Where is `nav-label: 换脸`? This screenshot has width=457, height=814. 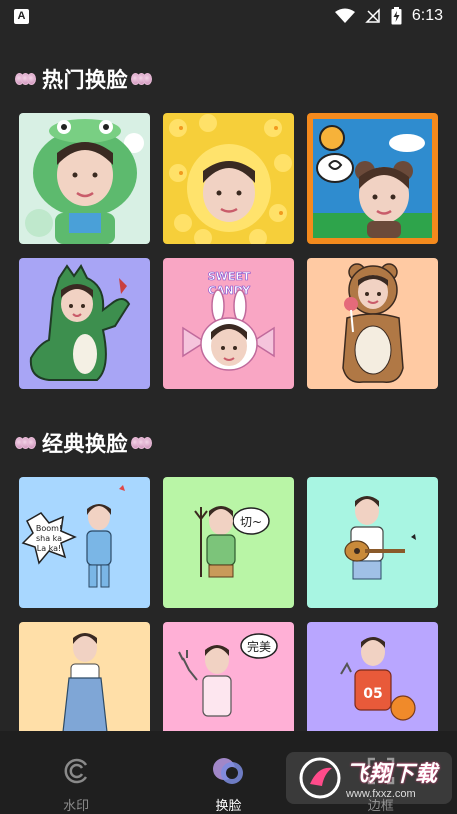 nav-label: 换脸 is located at coordinates (228, 806).